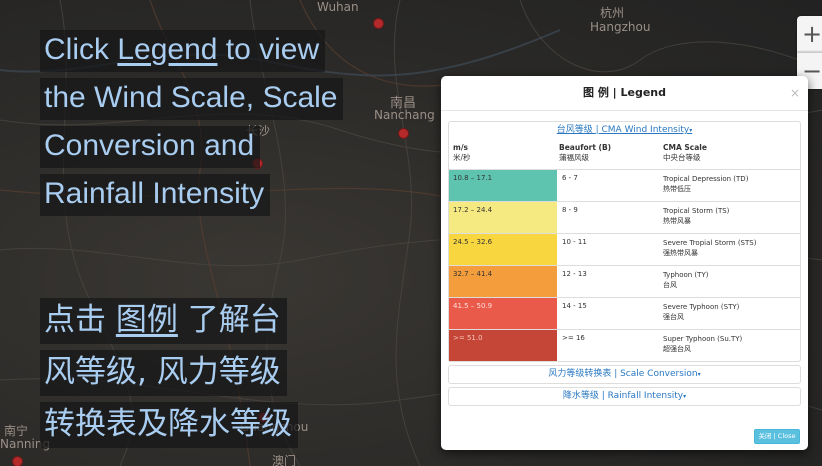 This screenshot has width=822, height=466. What do you see at coordinates (612, 13) in the screenshot?
I see `city-label-hangzhou-zh: 杭州` at bounding box center [612, 13].